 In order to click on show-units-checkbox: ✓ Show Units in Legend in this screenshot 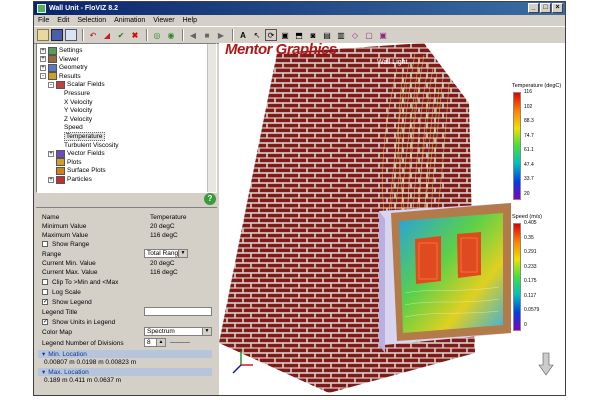, I will do `click(78, 322)`.